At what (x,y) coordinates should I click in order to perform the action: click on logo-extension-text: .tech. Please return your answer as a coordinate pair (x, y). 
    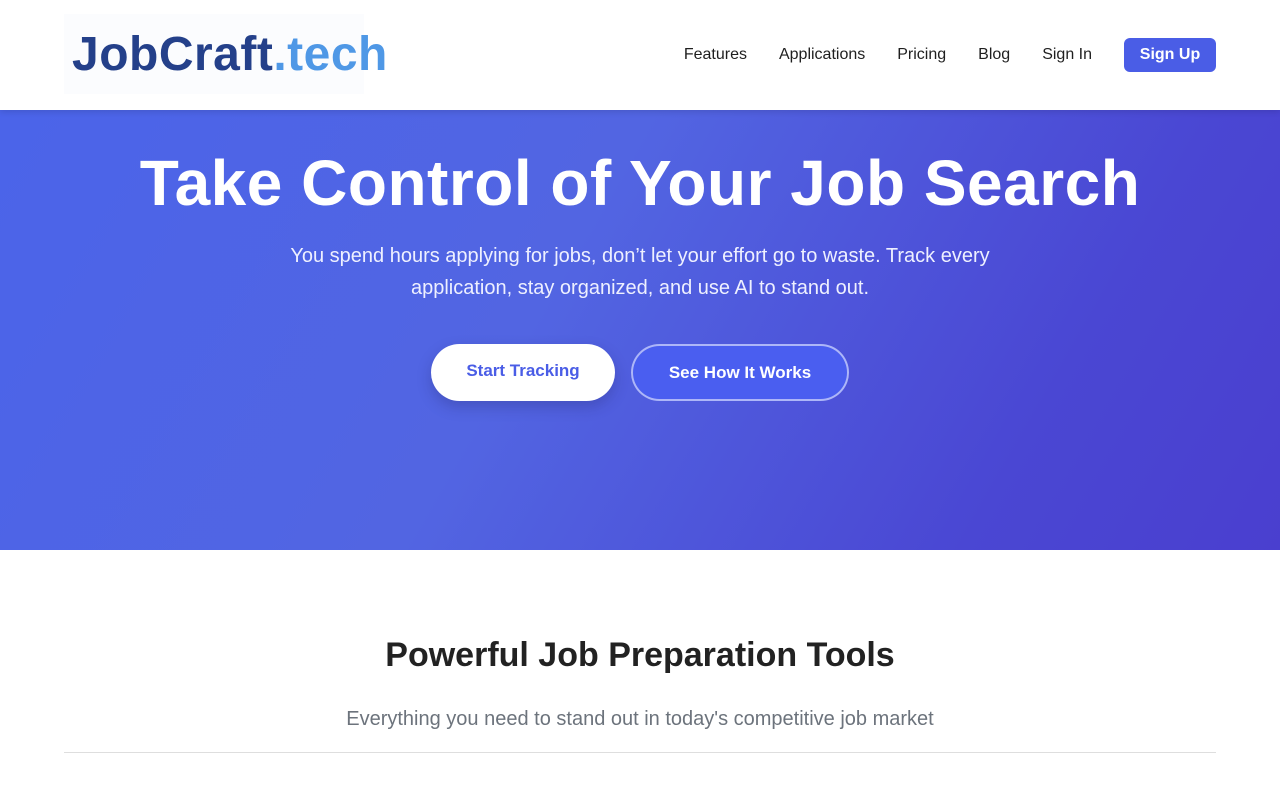
    Looking at the image, I should click on (330, 54).